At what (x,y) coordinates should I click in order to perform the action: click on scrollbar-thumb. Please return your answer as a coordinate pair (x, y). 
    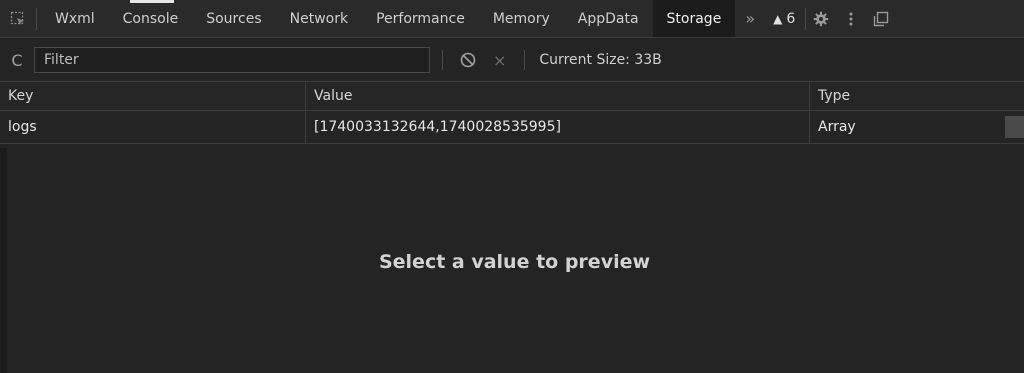
    Looking at the image, I should click on (1014, 127).